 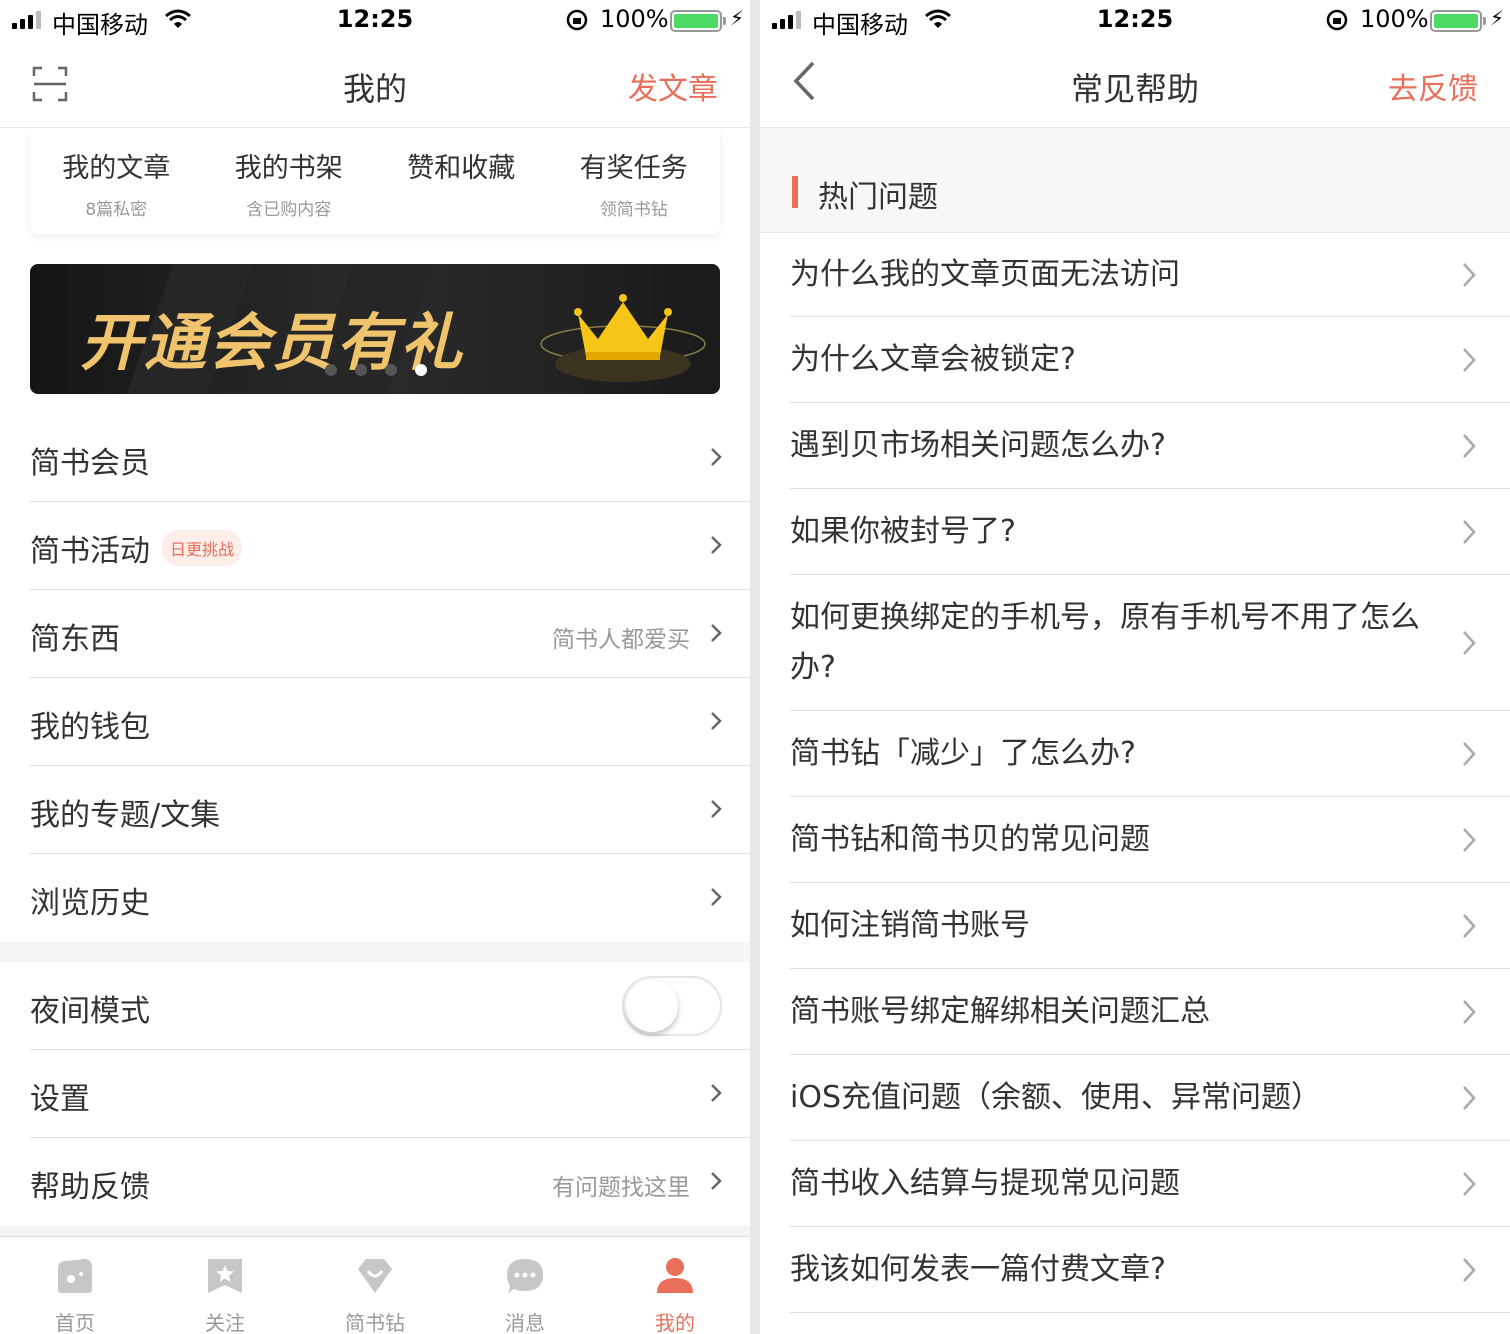 I want to click on menu-label: 我的钱包, so click(x=90, y=727).